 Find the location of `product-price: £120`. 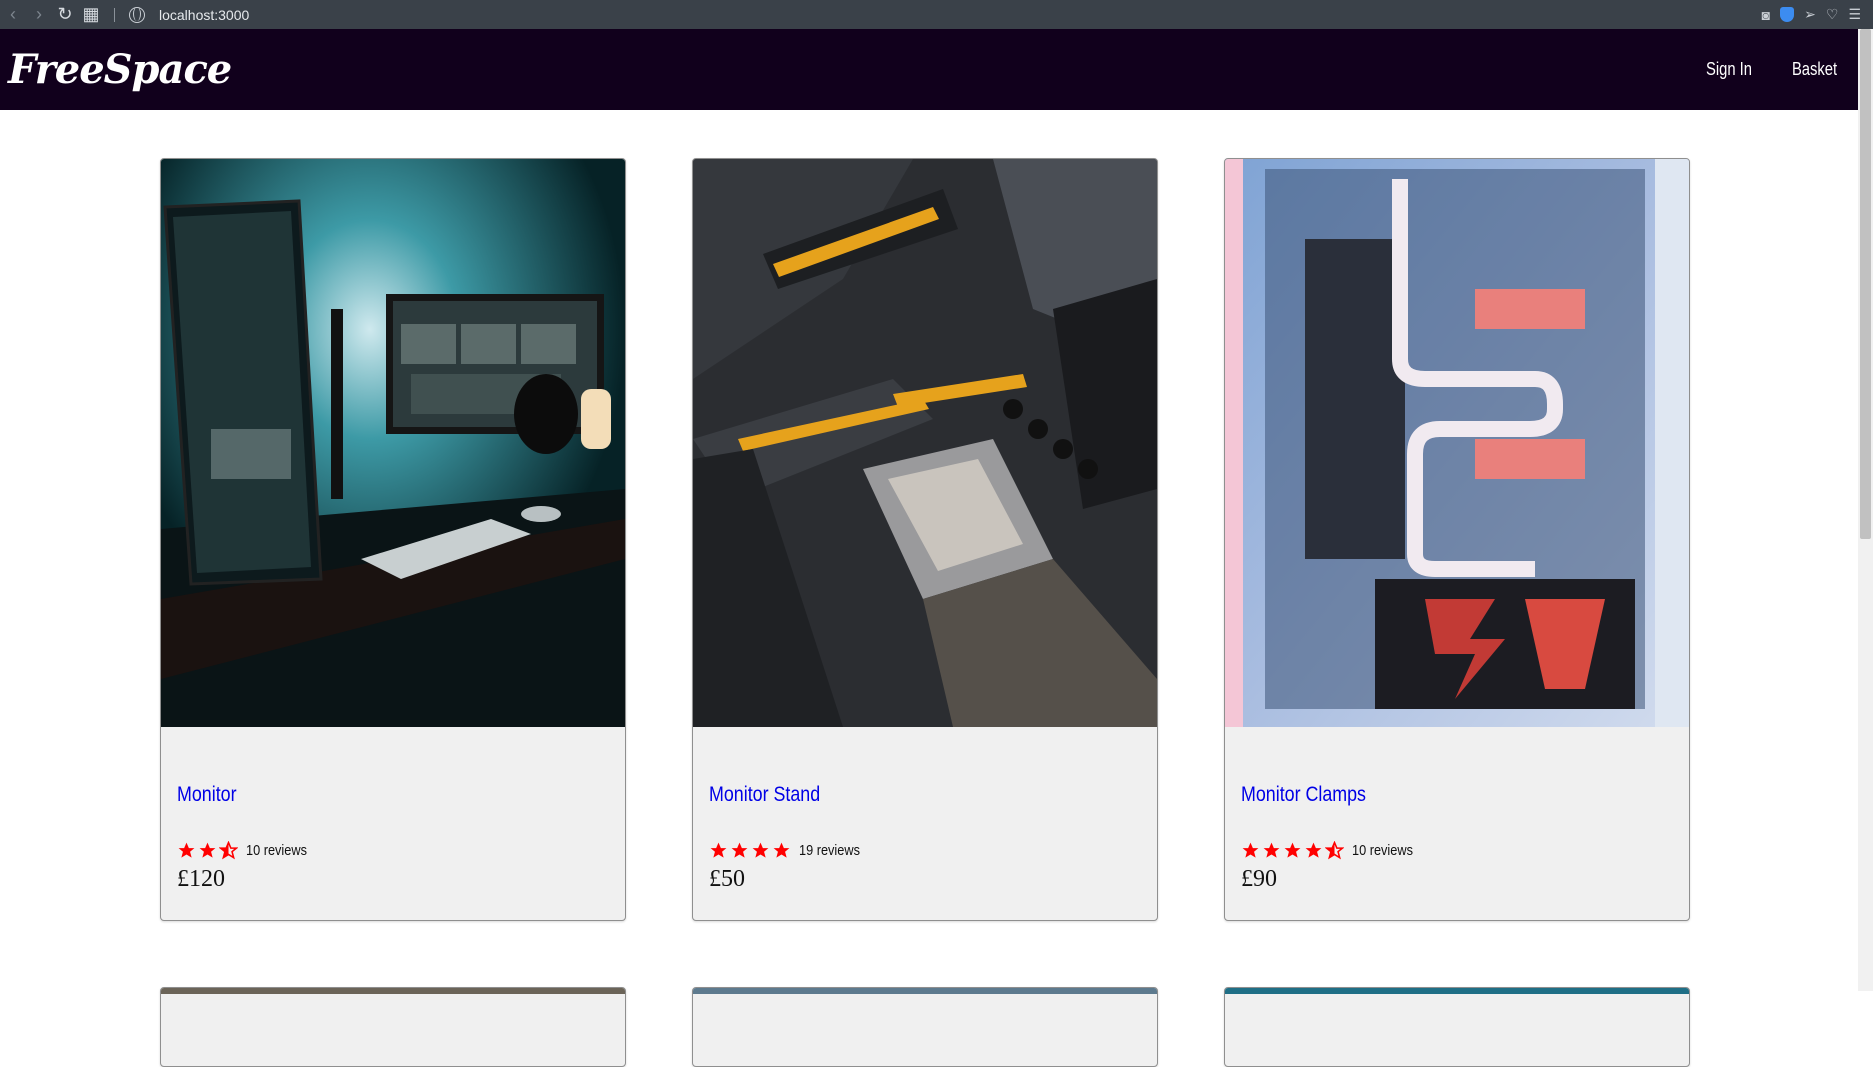

product-price: £120 is located at coordinates (201, 879).